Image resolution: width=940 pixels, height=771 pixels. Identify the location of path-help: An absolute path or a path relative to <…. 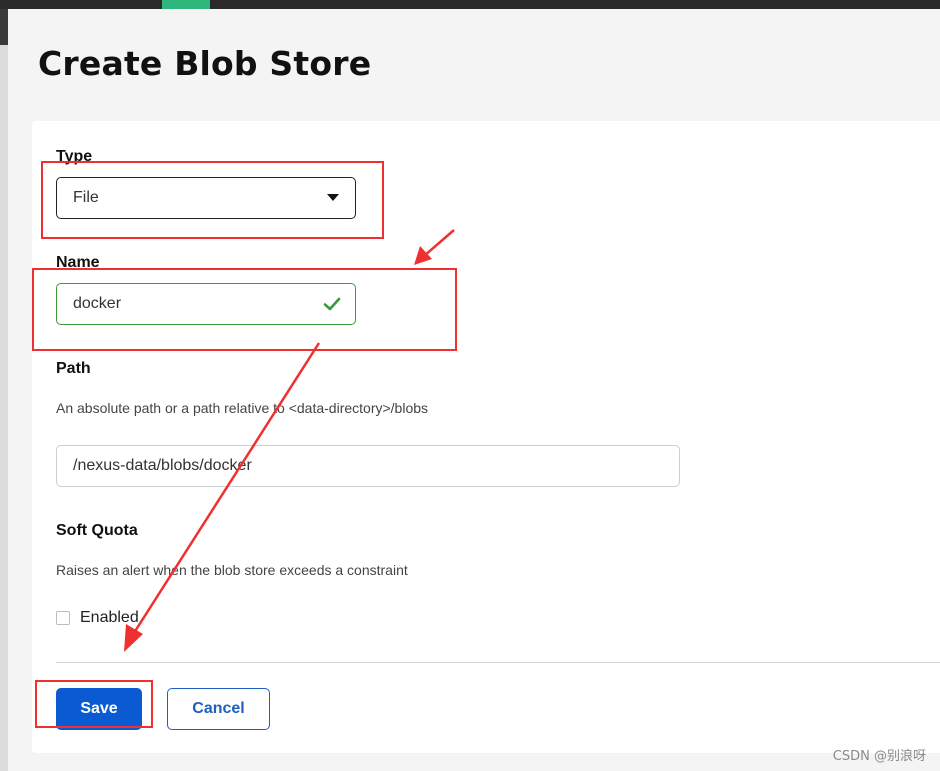
(242, 408).